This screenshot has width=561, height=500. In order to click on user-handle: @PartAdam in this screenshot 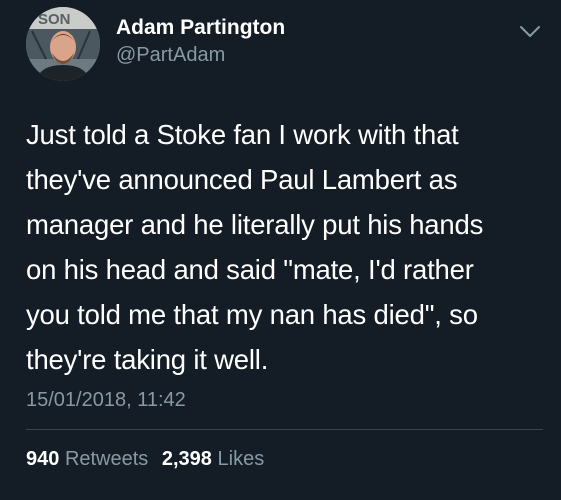, I will do `click(170, 55)`.